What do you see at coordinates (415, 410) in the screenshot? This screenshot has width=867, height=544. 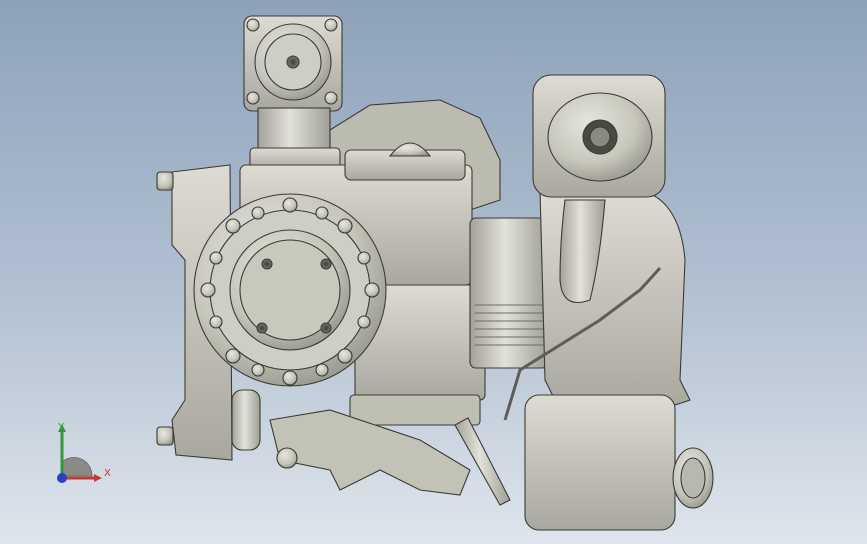 I see `sump-flange` at bounding box center [415, 410].